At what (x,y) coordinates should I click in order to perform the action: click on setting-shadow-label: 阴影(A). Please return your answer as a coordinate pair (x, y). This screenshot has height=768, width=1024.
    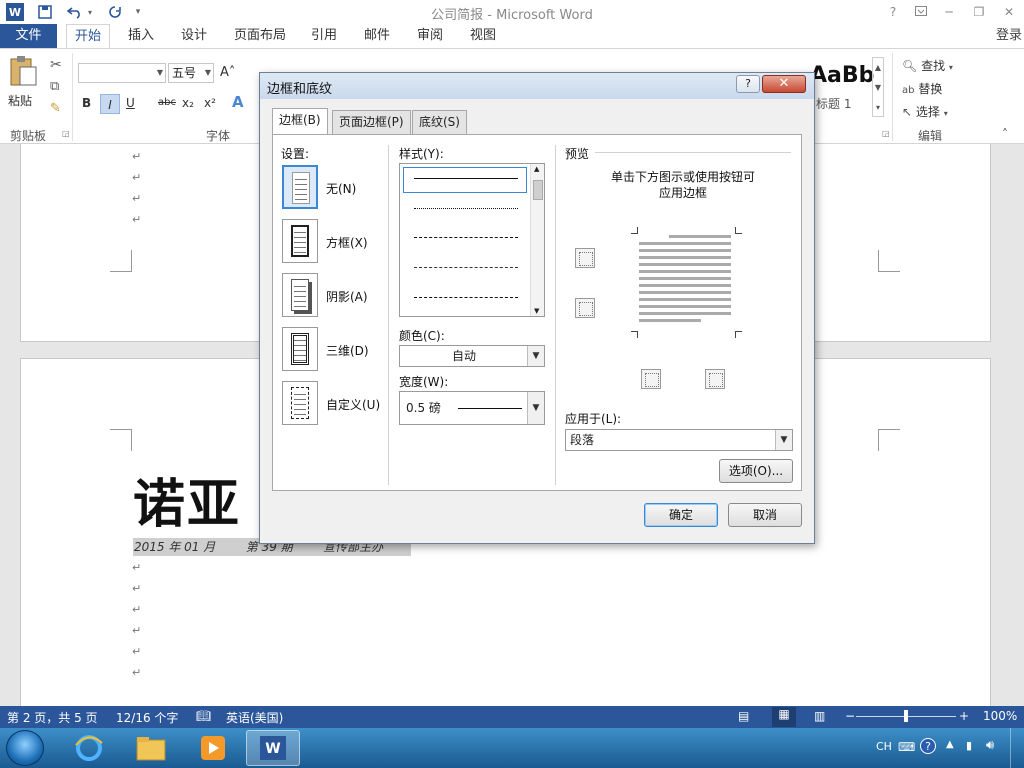
    Looking at the image, I should click on (347, 296).